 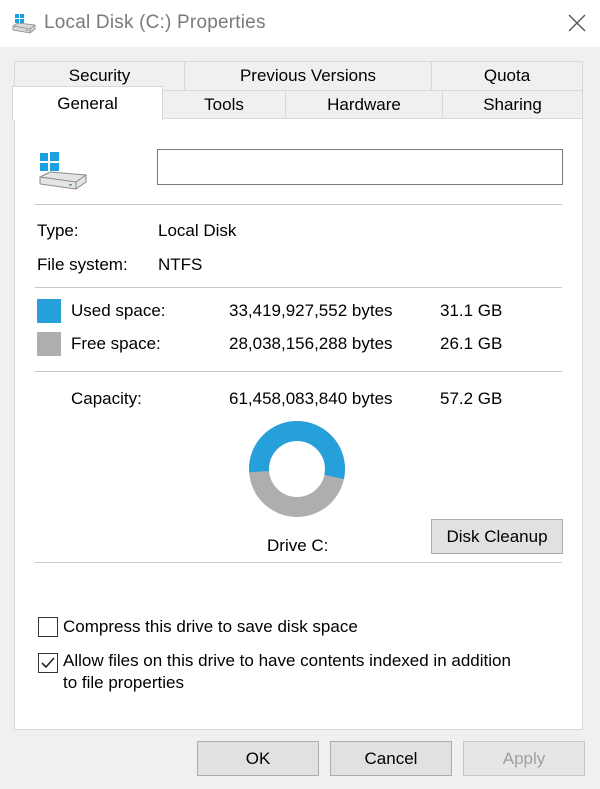 I want to click on used-space-size: 31.1 GB, so click(x=471, y=310).